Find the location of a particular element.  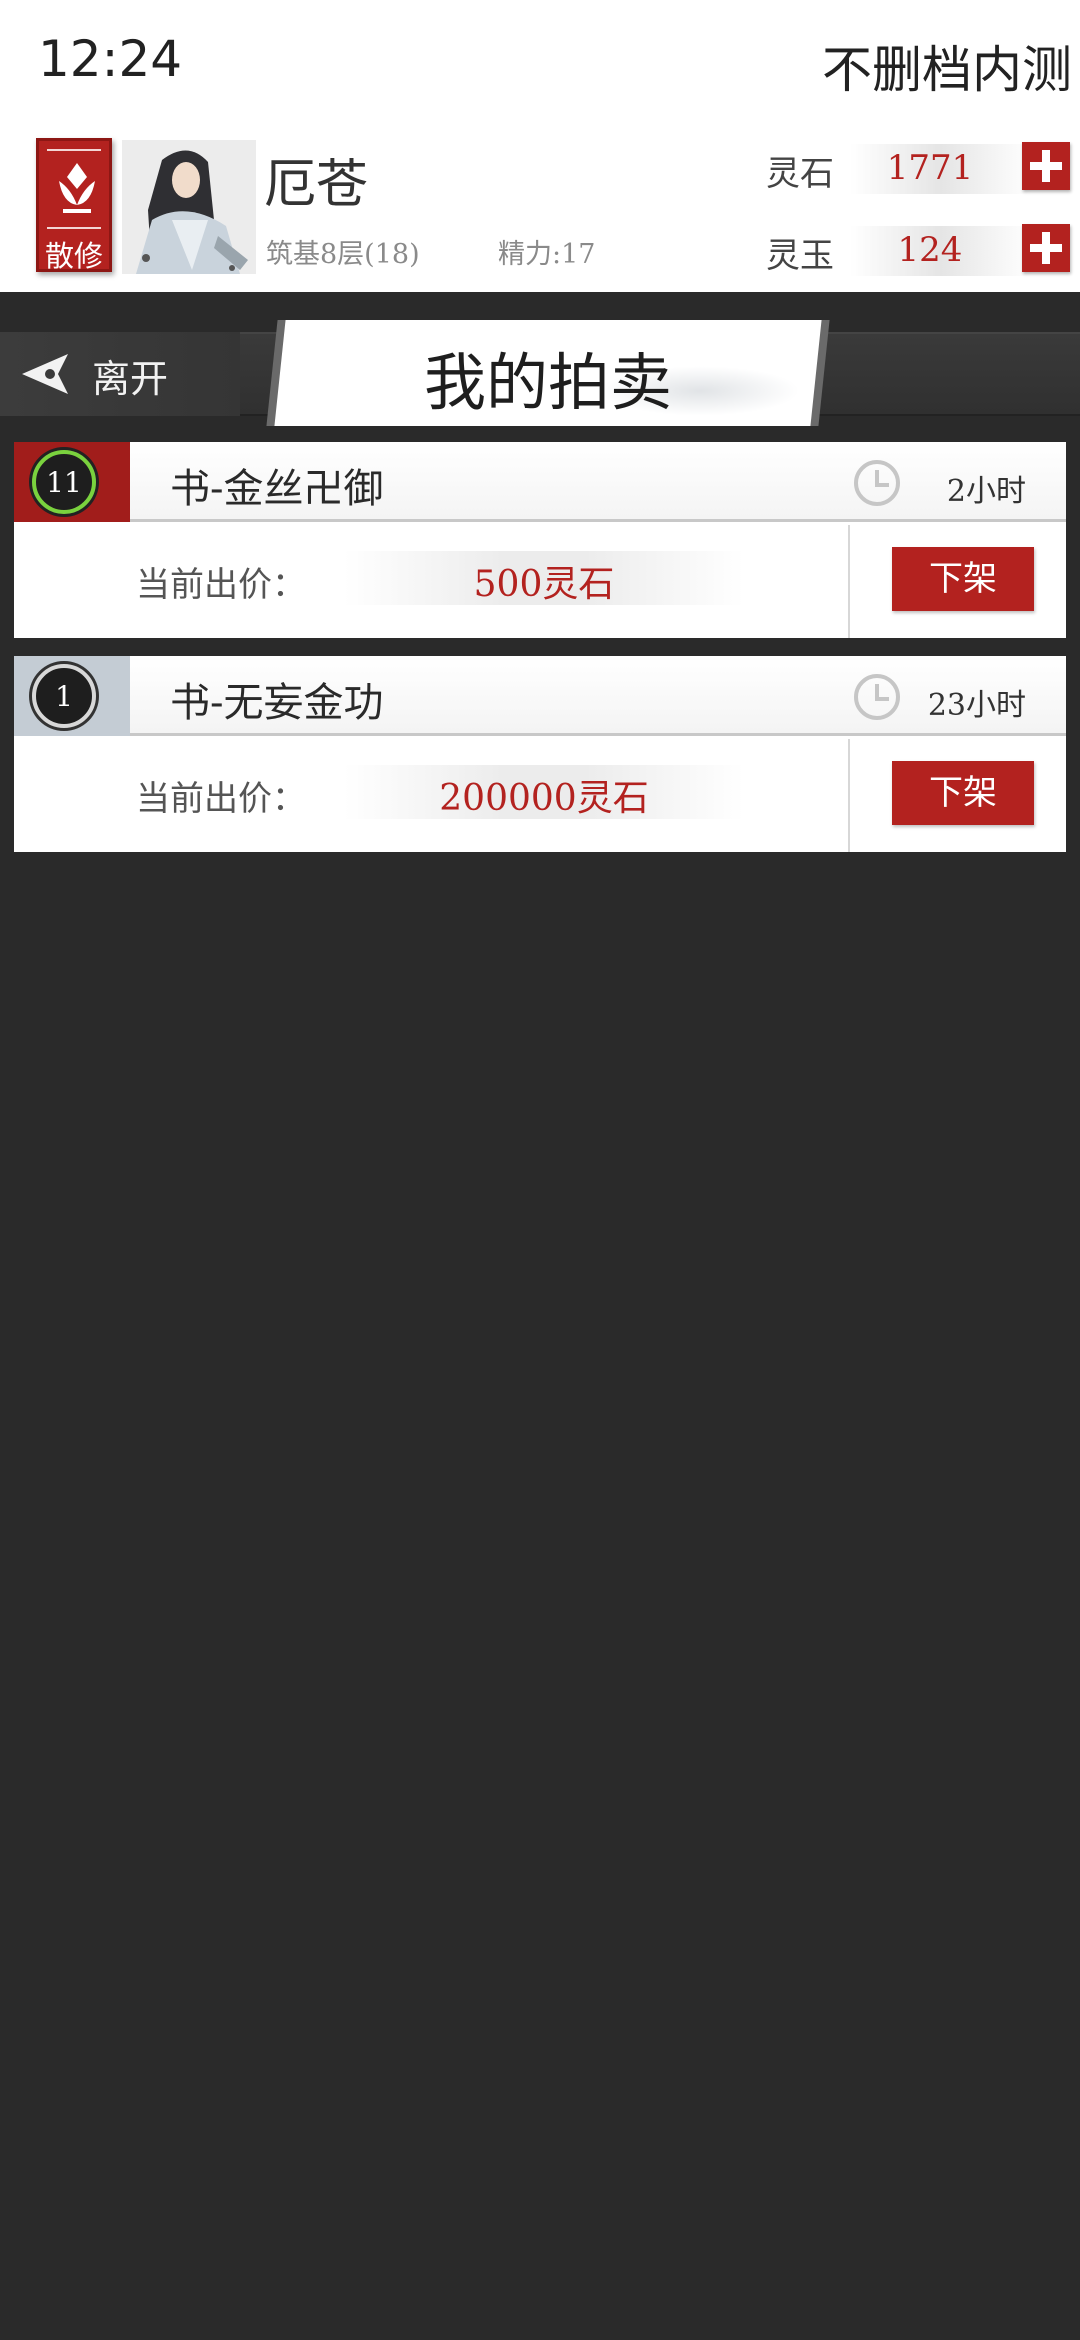

test-build-label: 不删档内测 is located at coordinates (947, 70).